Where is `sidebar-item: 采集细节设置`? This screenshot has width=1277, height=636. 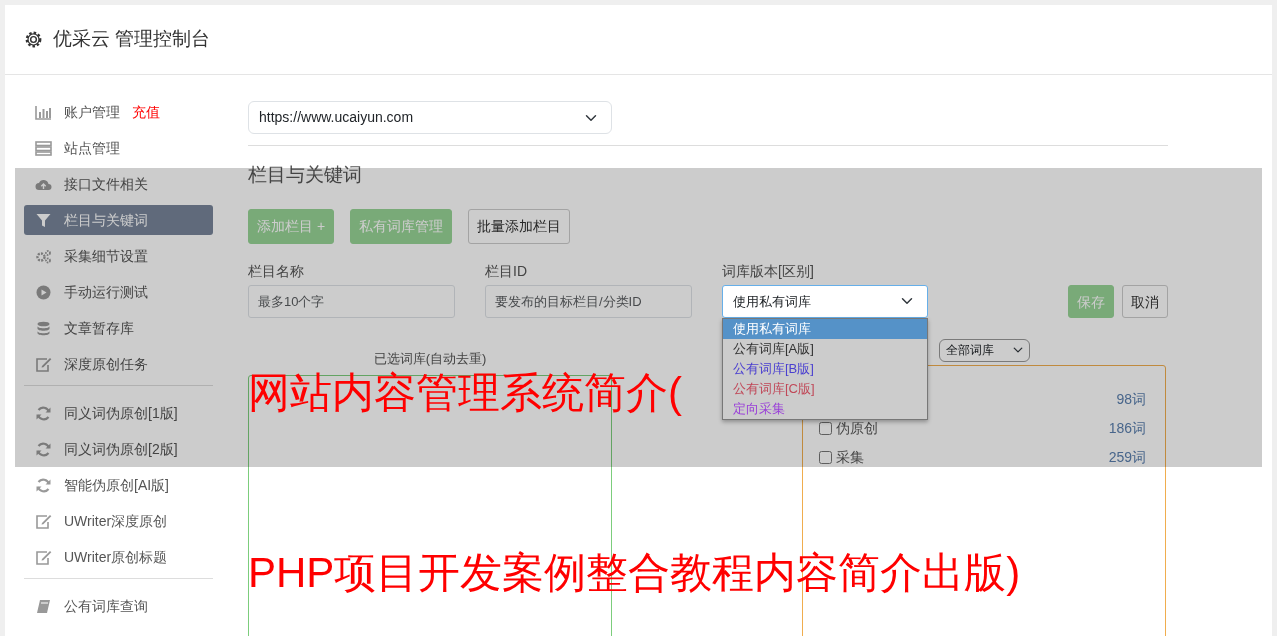
sidebar-item: 采集细节设置 is located at coordinates (118, 256).